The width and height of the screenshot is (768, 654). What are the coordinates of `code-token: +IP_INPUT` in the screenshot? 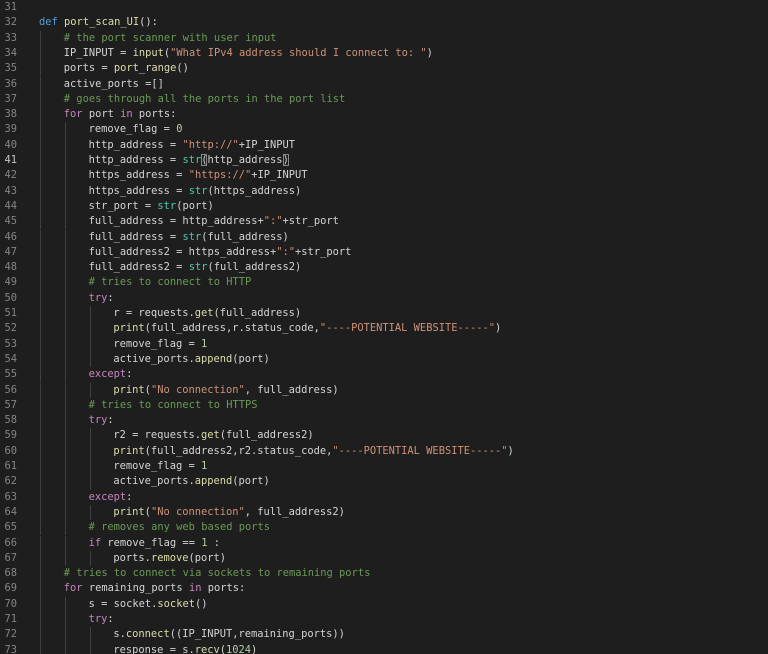 It's located at (279, 175).